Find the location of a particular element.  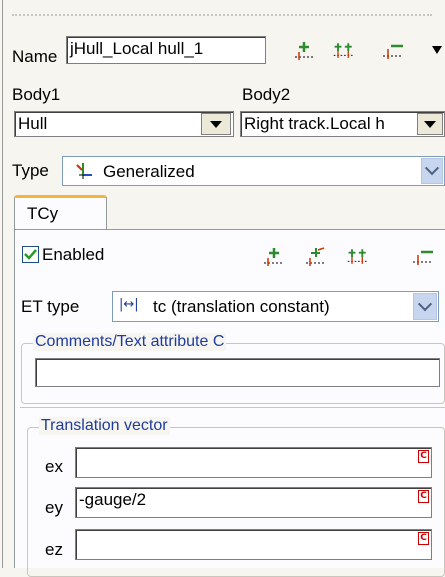

type-combo: Generalized is located at coordinates (253, 171).